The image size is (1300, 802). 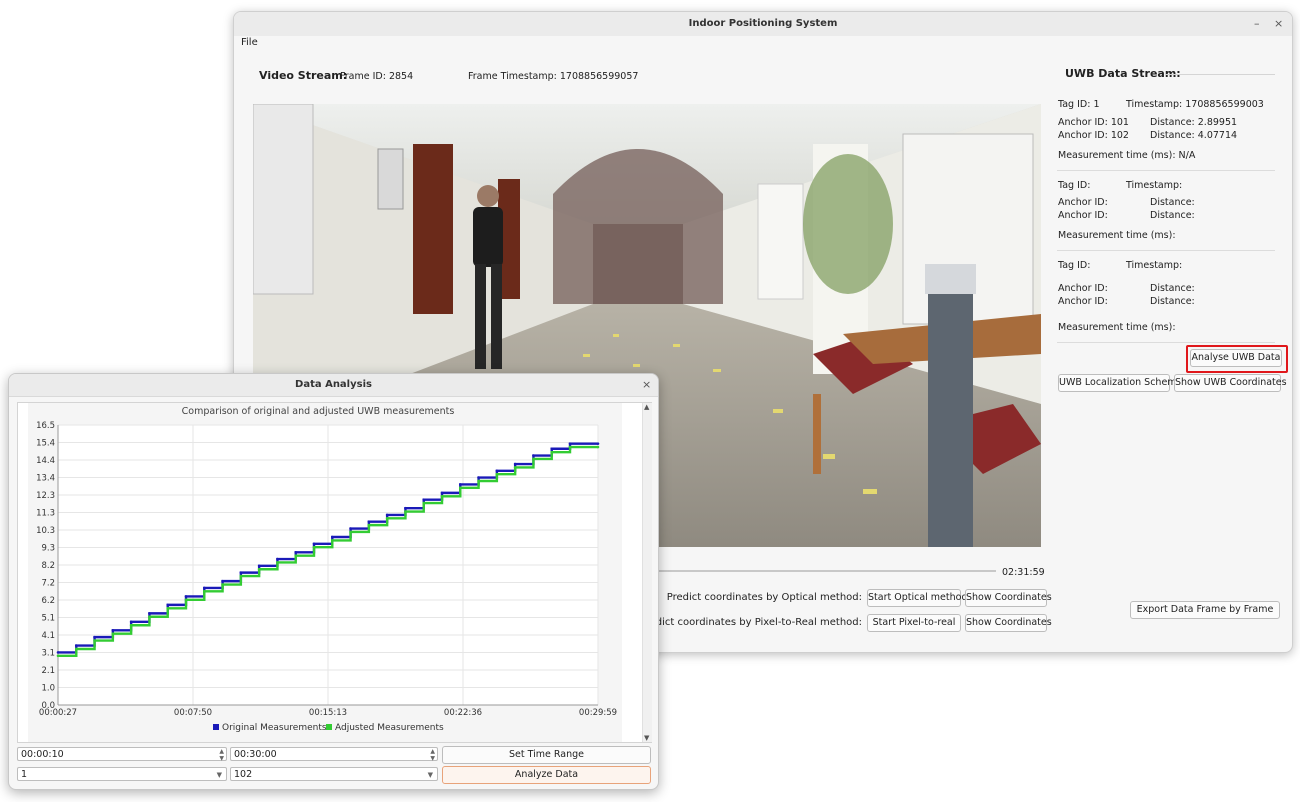 What do you see at coordinates (122, 754) in the screenshot?
I see `start-time-input: 00:00:10 ▲ ▼` at bounding box center [122, 754].